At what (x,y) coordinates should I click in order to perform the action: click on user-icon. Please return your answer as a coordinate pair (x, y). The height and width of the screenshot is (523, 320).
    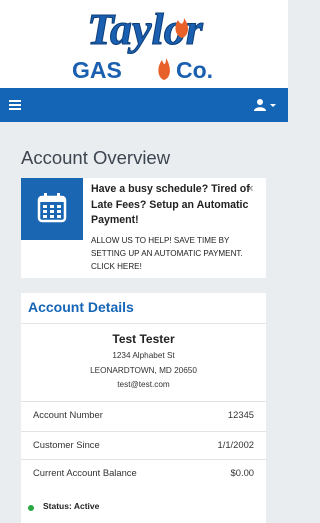
    Looking at the image, I should click on (265, 105).